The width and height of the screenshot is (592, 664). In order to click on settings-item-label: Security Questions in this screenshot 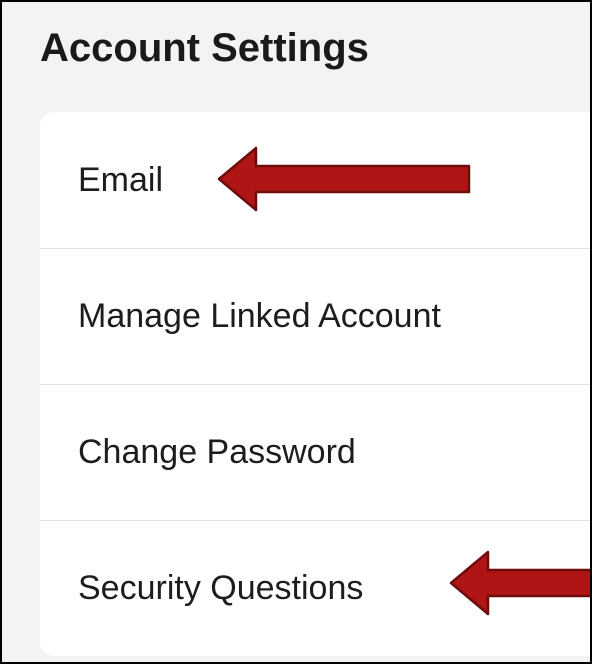, I will do `click(221, 588)`.